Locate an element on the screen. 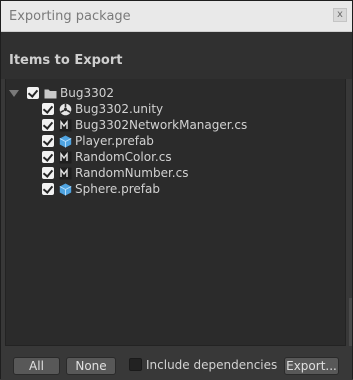 The height and width of the screenshot is (380, 353). root-checkbox is located at coordinates (33, 93).